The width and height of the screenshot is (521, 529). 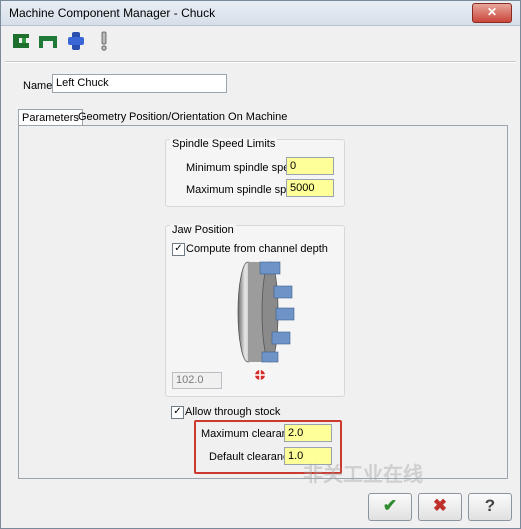 What do you see at coordinates (296, 456) in the screenshot?
I see `default-clearance-value: 1.0` at bounding box center [296, 456].